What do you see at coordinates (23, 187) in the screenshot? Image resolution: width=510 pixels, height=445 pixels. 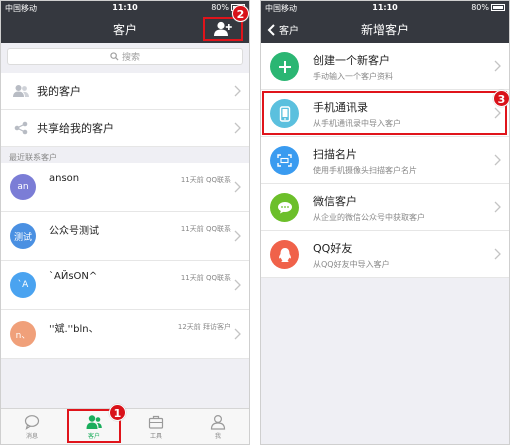 I see `avatar: an` at bounding box center [23, 187].